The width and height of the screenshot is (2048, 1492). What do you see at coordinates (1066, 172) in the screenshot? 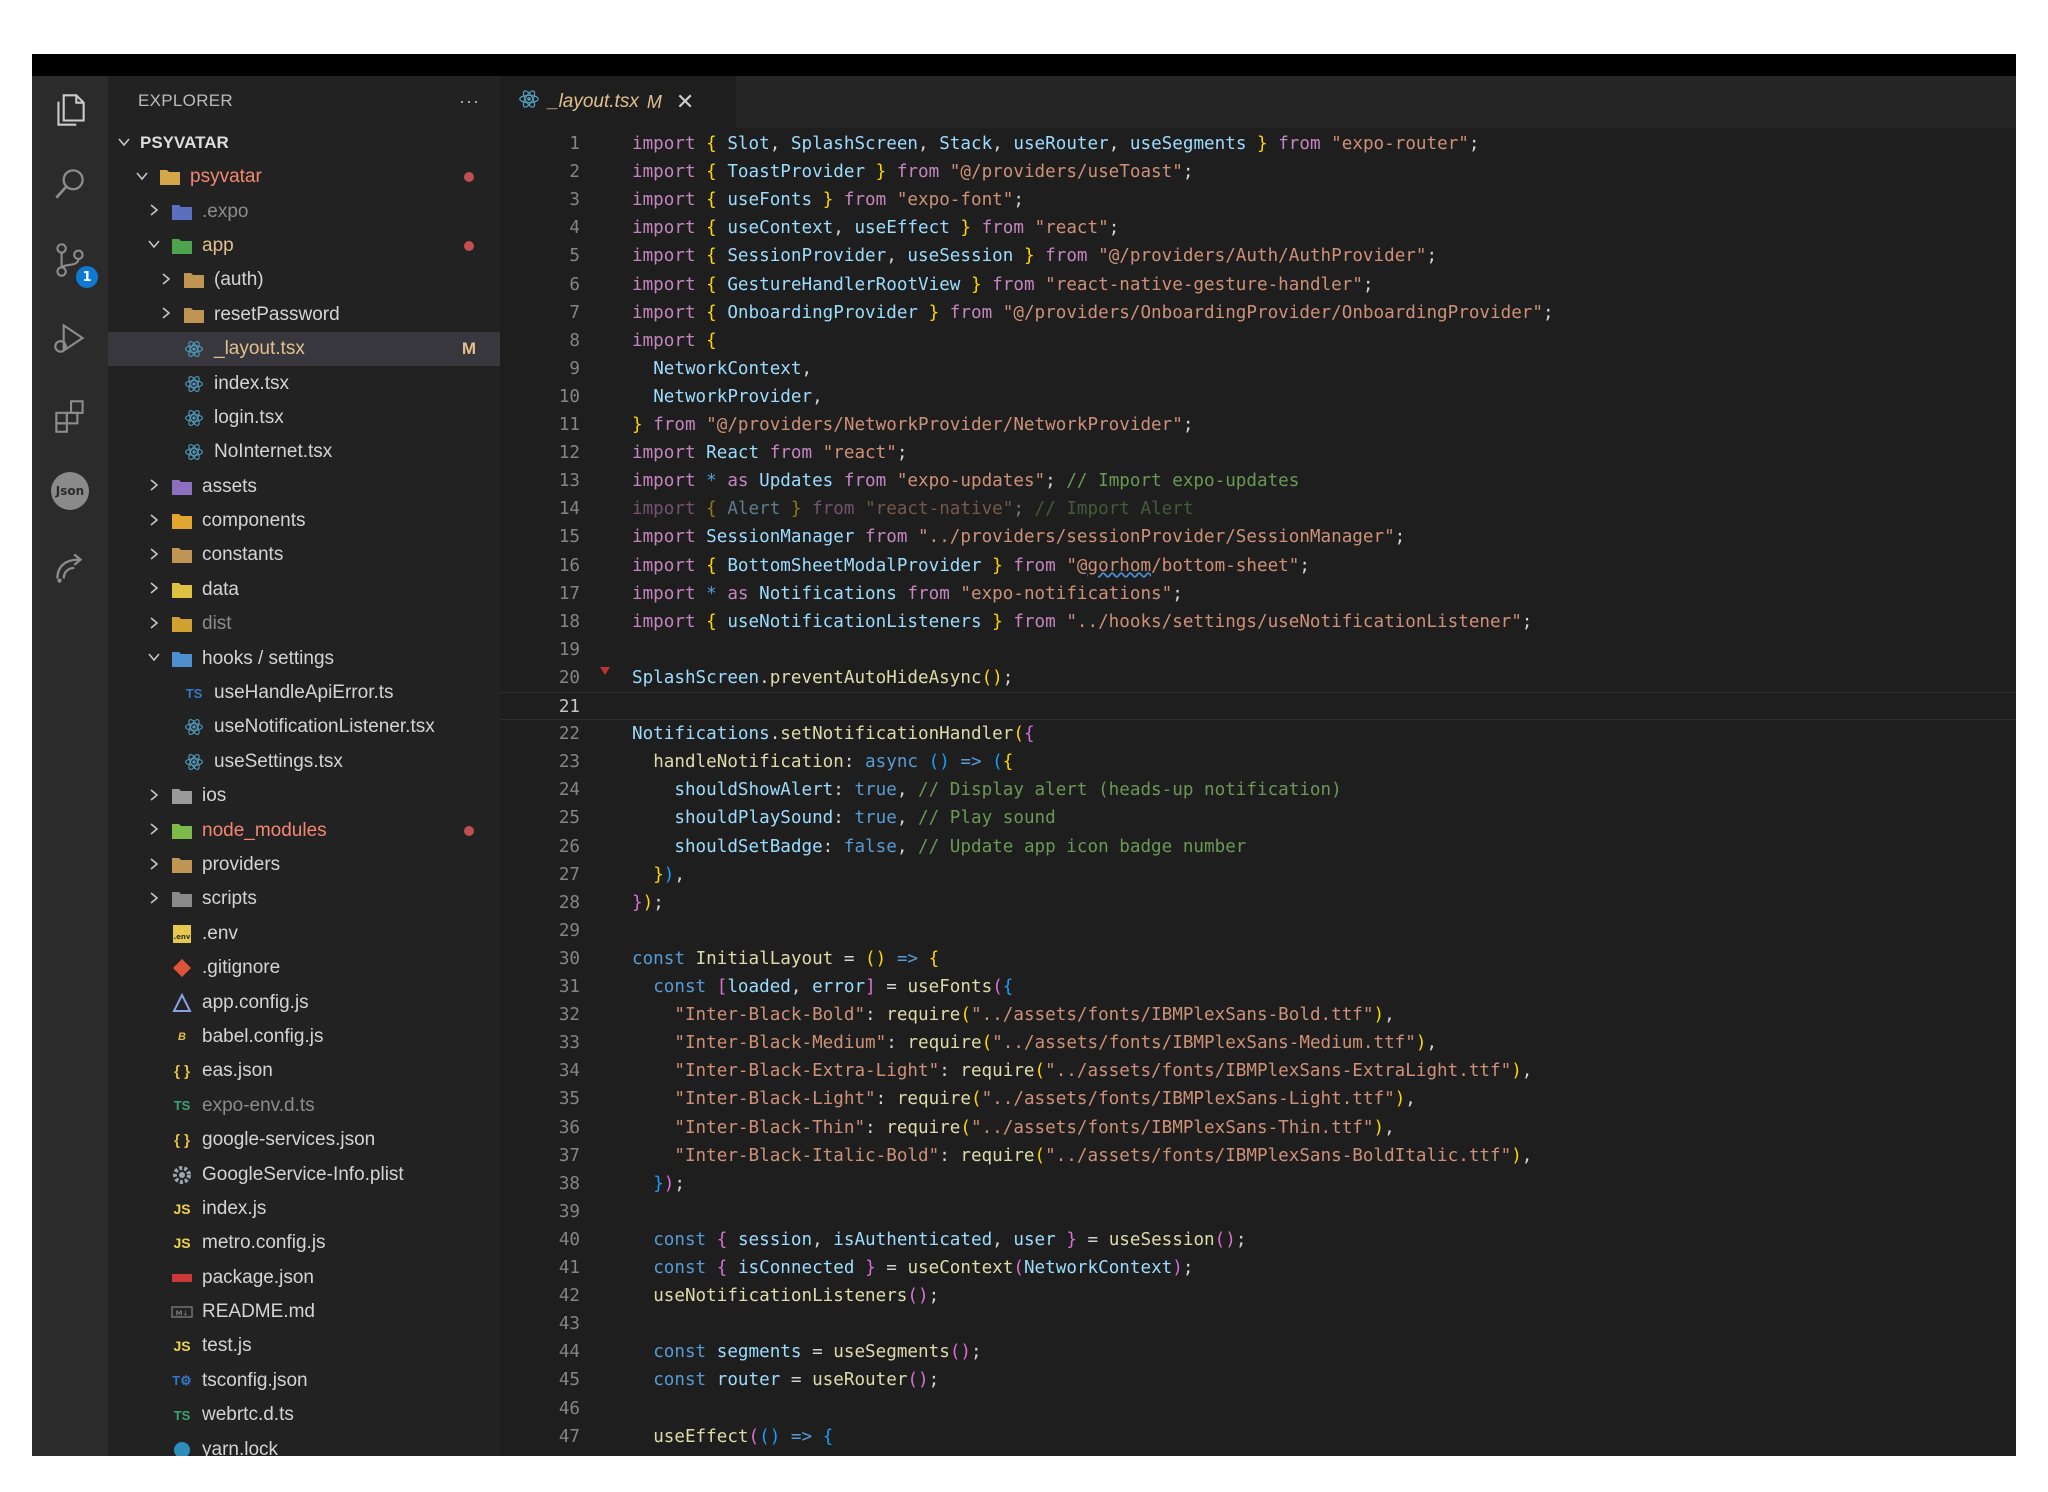
I see `code-token: "@/providers/useToast"` at bounding box center [1066, 172].